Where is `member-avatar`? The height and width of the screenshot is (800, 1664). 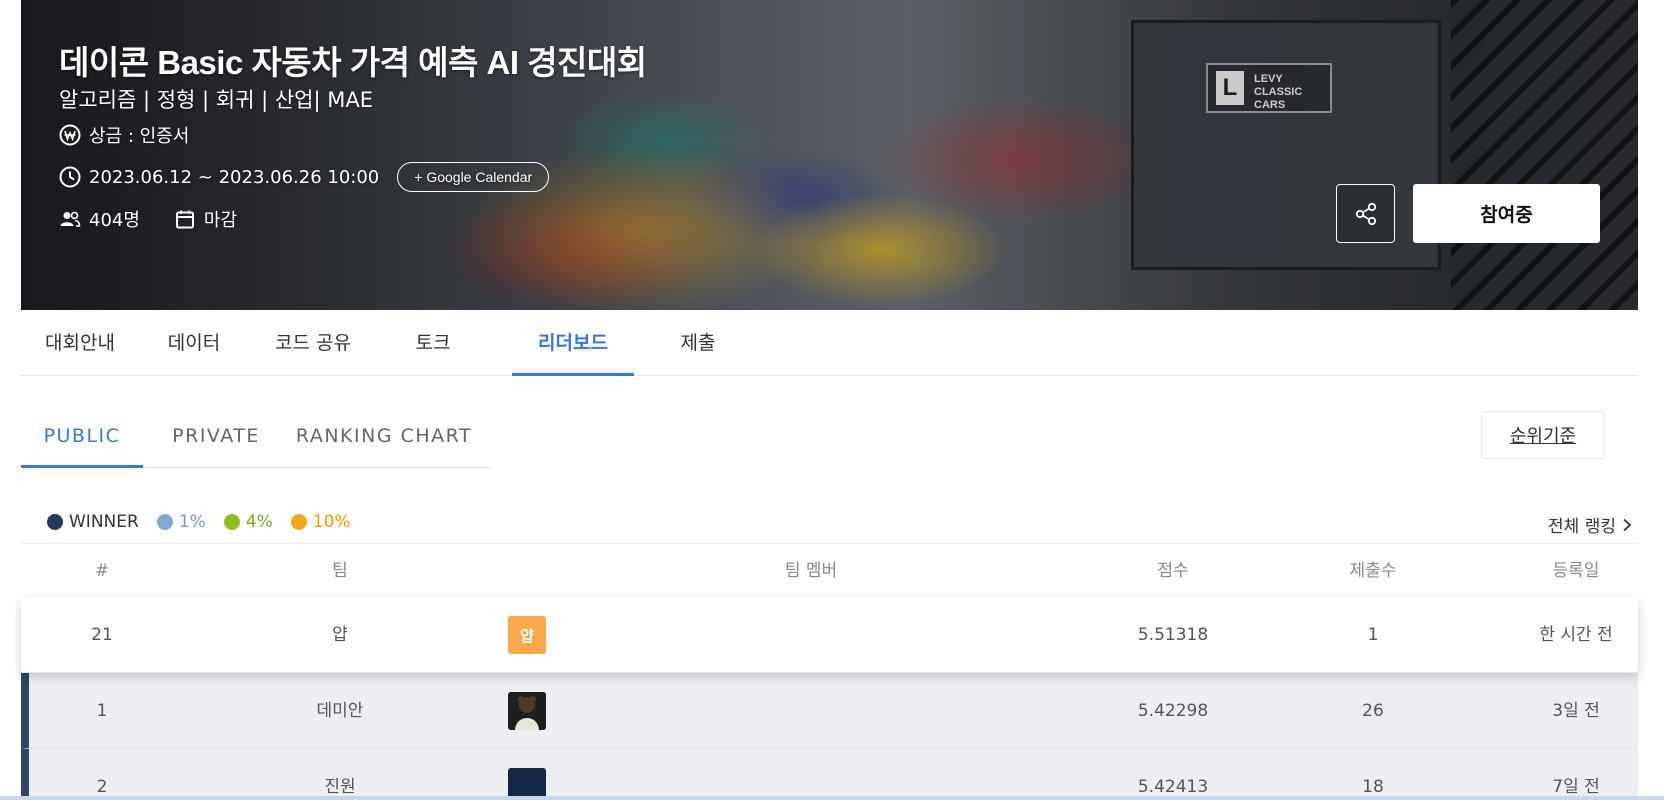
member-avatar is located at coordinates (527, 711).